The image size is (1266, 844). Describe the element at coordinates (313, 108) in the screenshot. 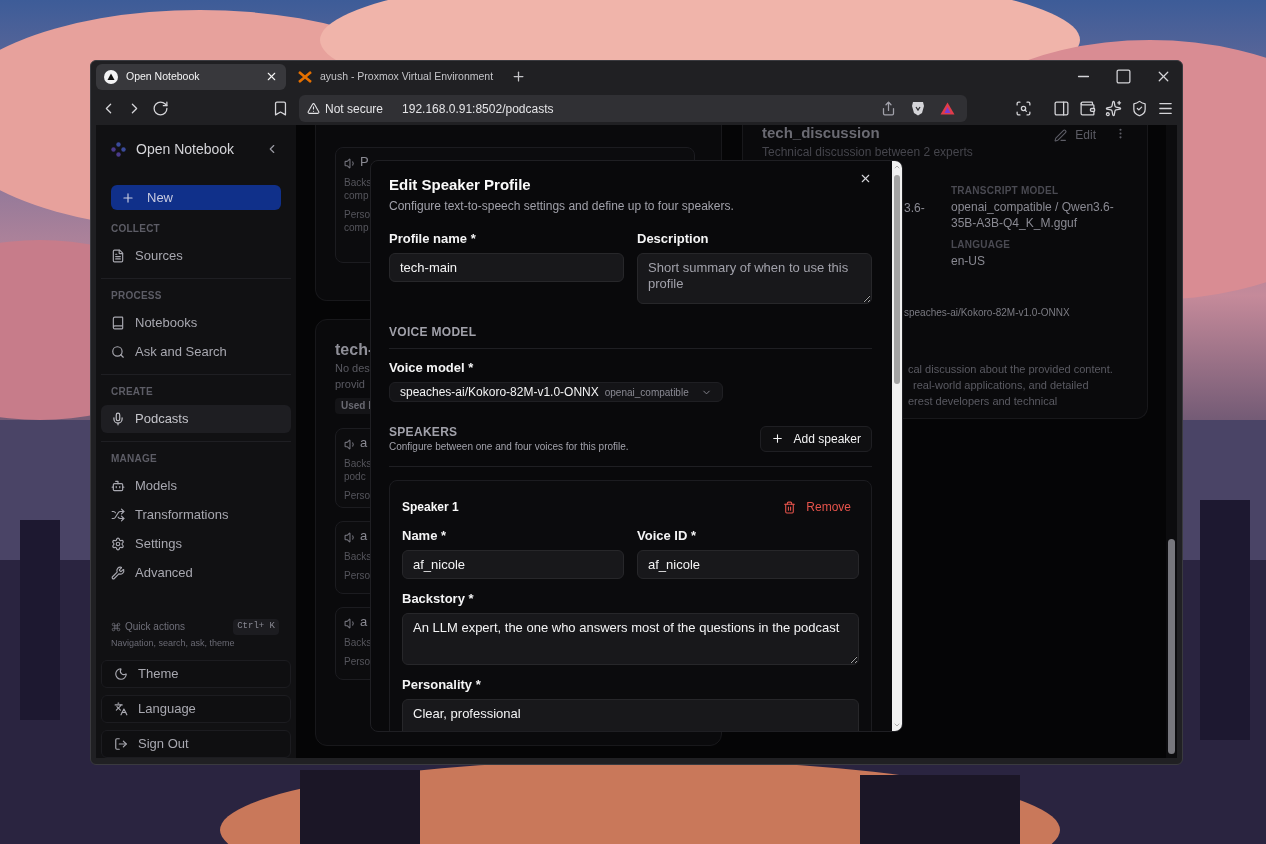

I see `warning-icon` at that location.